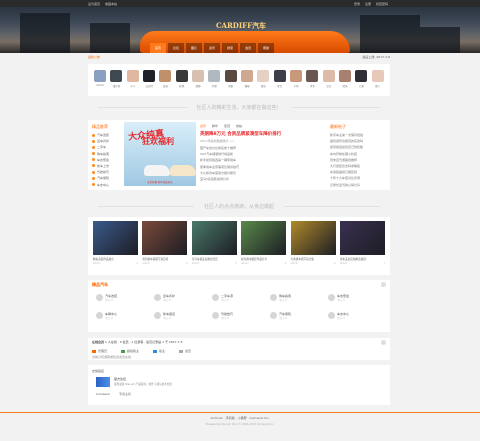  I want to click on contact-label: Comsenz, so click(103, 394).